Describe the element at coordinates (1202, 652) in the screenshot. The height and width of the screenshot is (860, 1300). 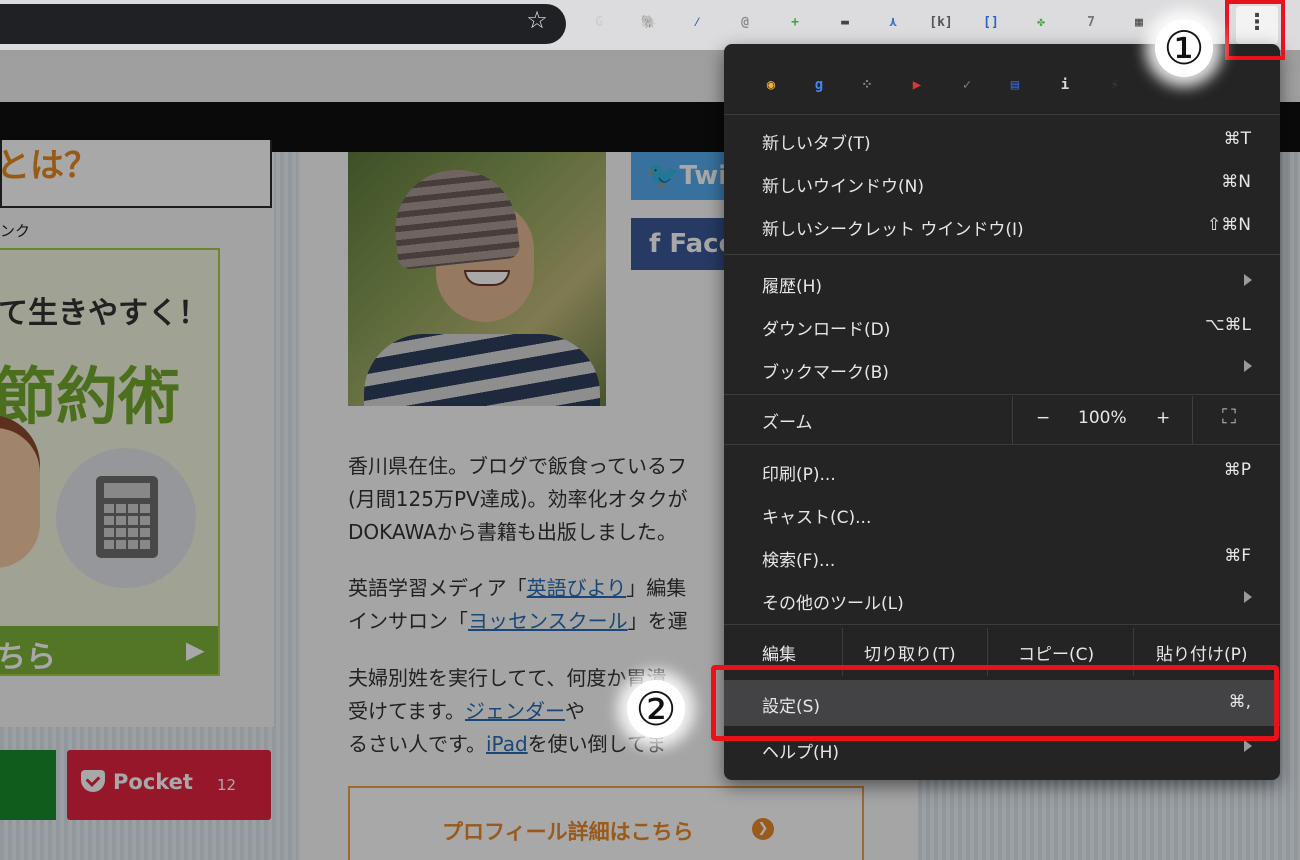
I see `paste-button: 貼り付け(P)` at that location.